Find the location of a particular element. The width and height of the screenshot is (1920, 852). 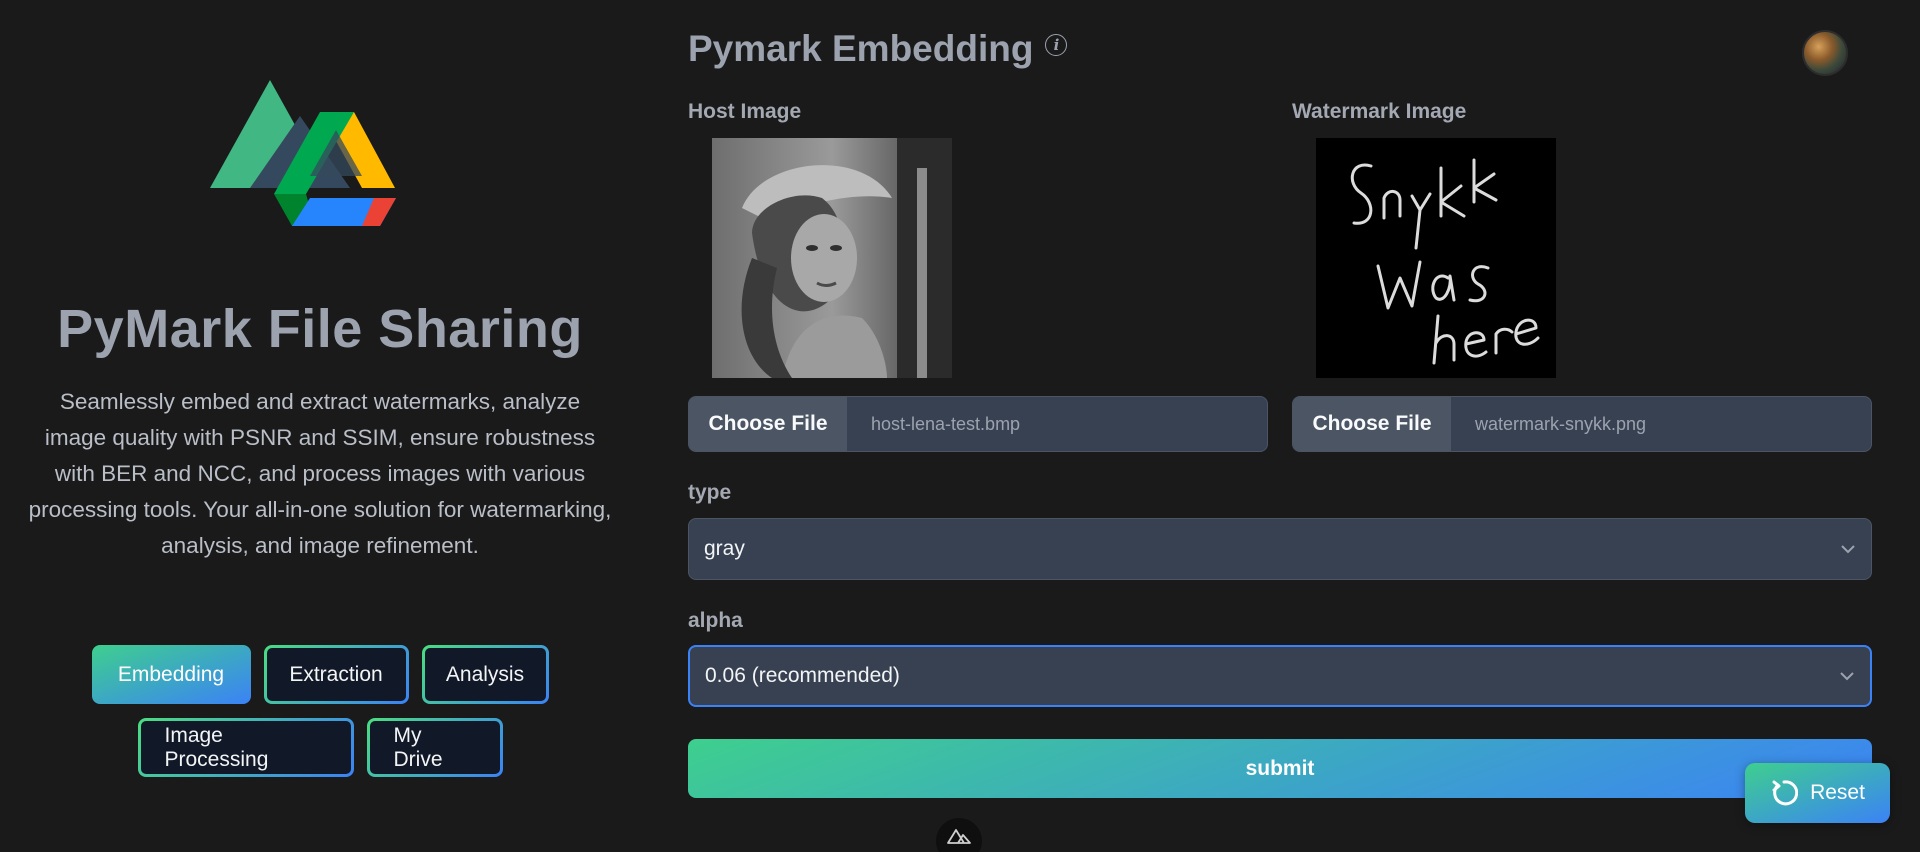

host-image-label: Host Image is located at coordinates (745, 111).